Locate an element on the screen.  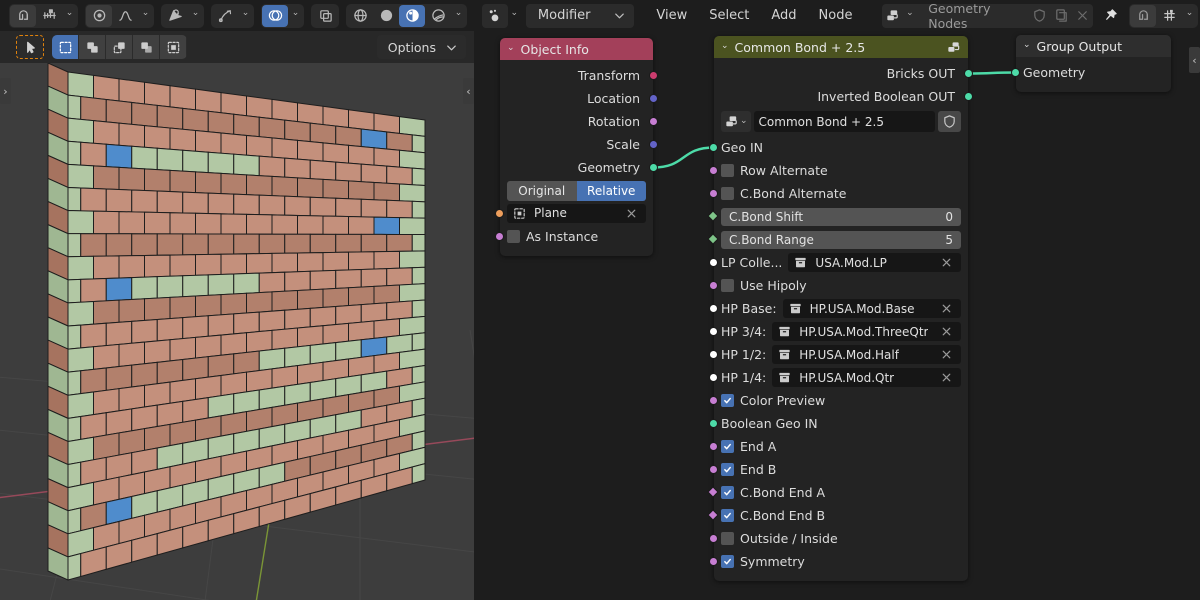
overlays-icon is located at coordinates (275, 15).